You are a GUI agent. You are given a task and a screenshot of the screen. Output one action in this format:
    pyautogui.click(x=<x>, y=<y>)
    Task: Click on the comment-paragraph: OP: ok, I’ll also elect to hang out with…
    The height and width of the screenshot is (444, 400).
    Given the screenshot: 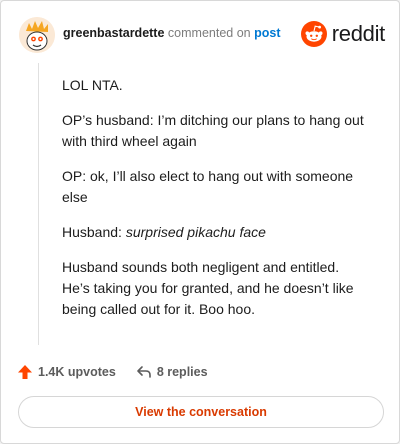 What is the action you would take?
    pyautogui.click(x=208, y=186)
    